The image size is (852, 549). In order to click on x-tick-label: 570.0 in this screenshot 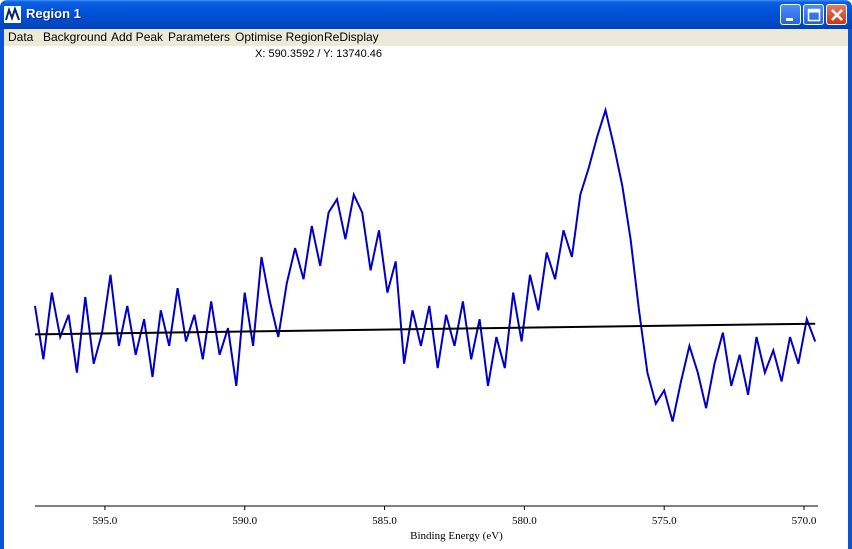, I will do `click(804, 521)`.